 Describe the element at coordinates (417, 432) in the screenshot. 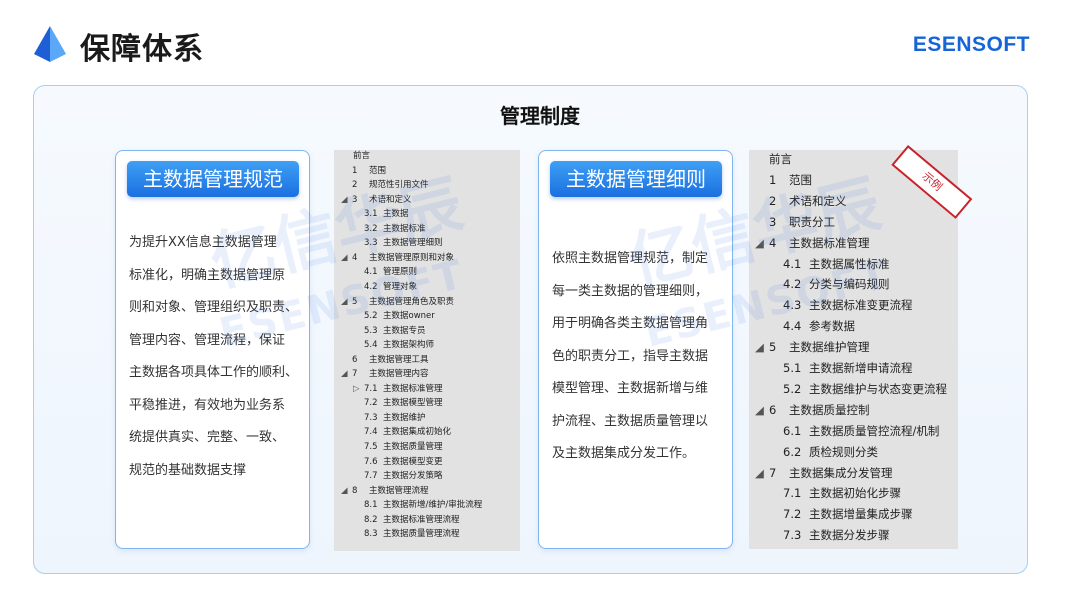

I see `toc-text: 主数据集成初始化` at that location.